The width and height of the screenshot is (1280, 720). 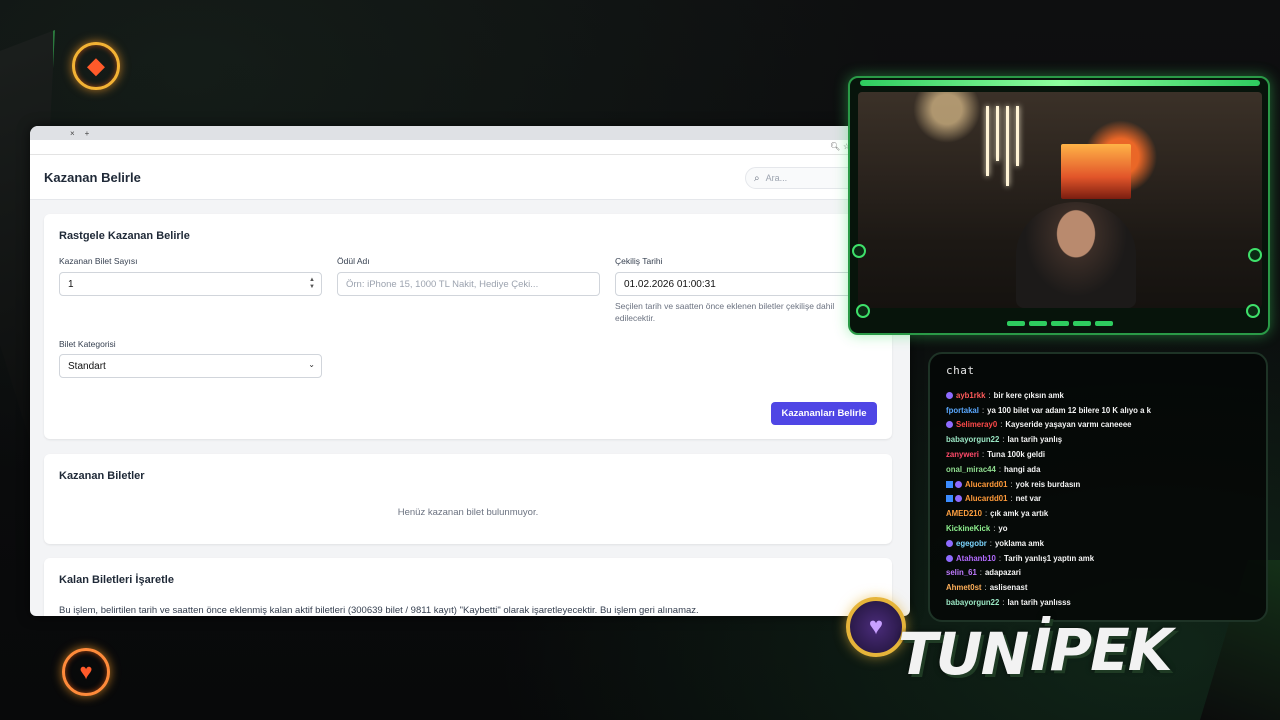 I want to click on page-title: Kazanan Belirle, so click(x=92, y=177).